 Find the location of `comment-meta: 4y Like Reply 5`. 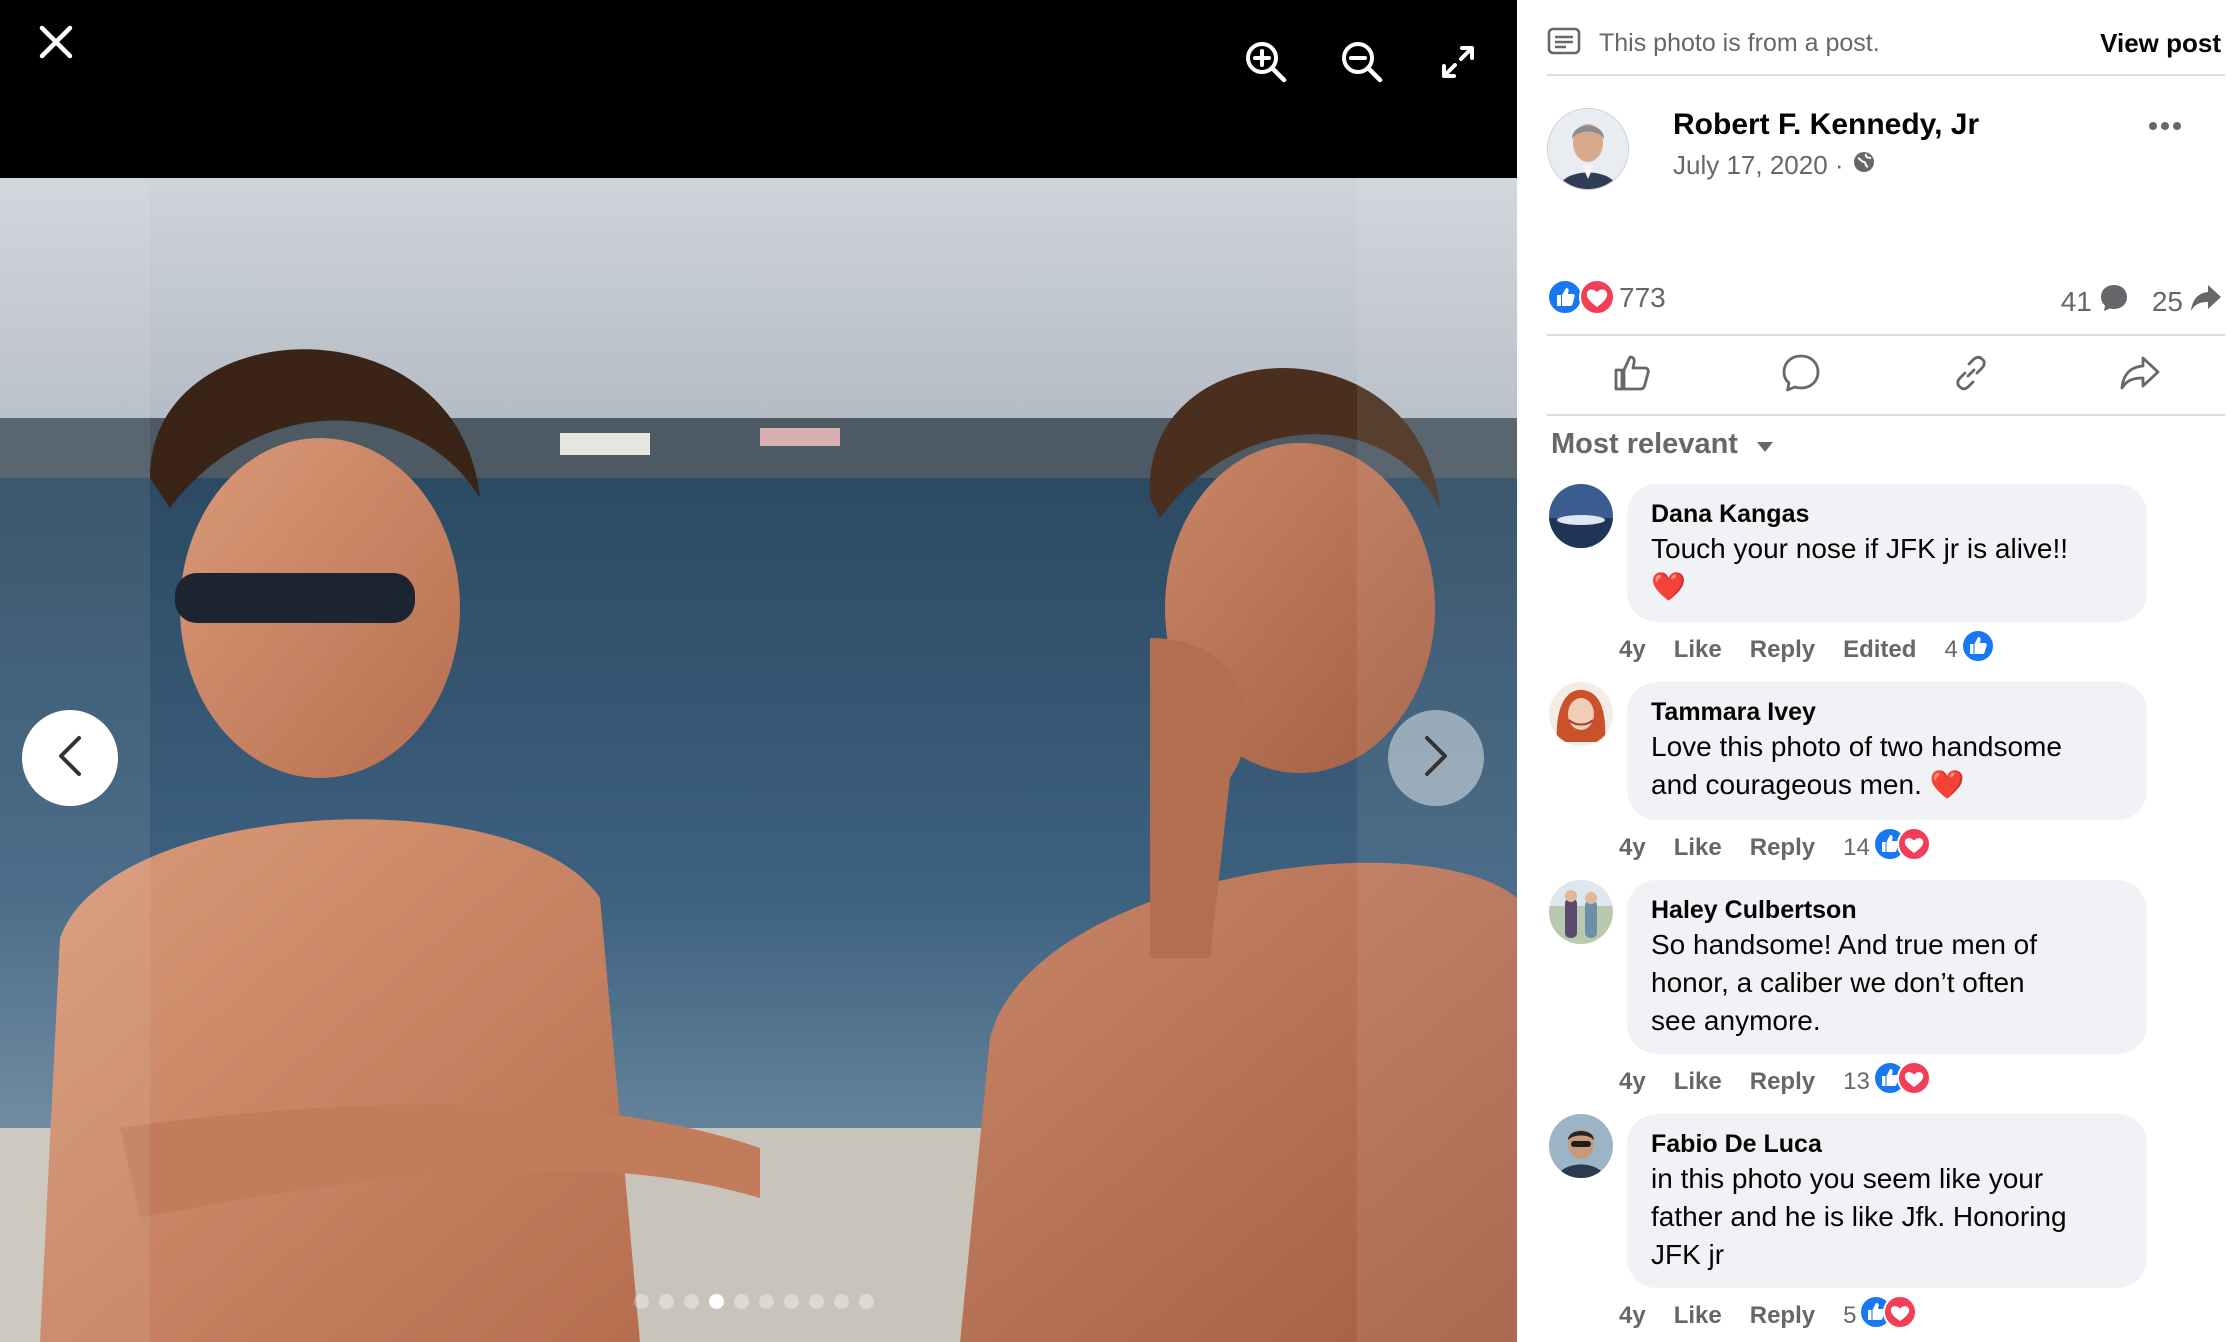

comment-meta: 4y Like Reply 5 is located at coordinates (1768, 1315).